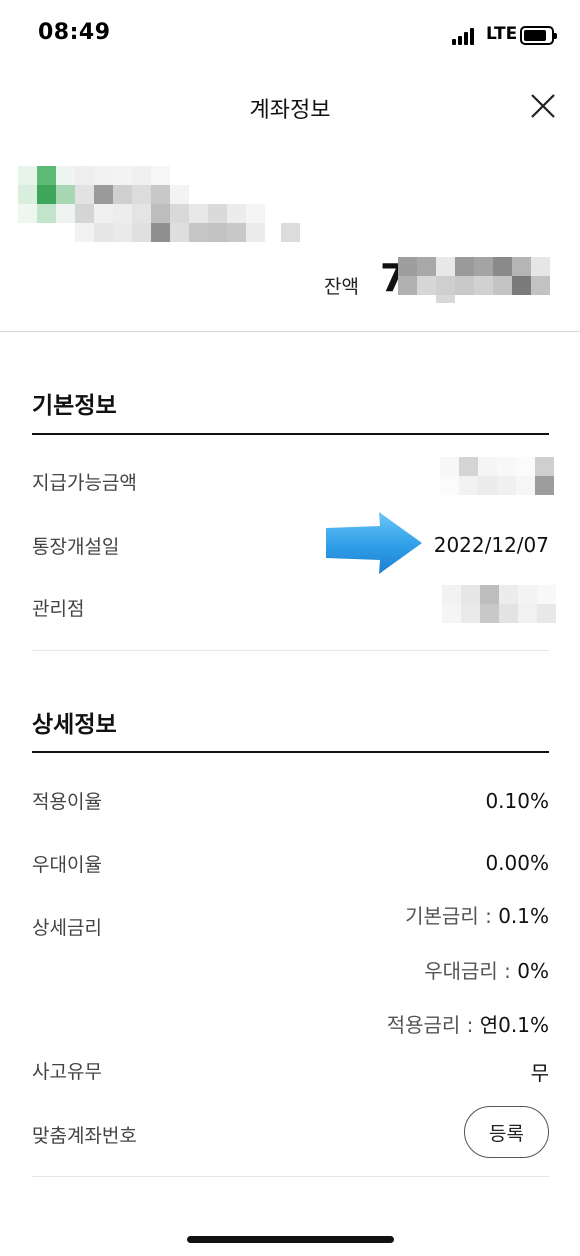 The image size is (580, 1256). I want to click on preferential-rate-prefix: 우대금리 :, so click(471, 971).